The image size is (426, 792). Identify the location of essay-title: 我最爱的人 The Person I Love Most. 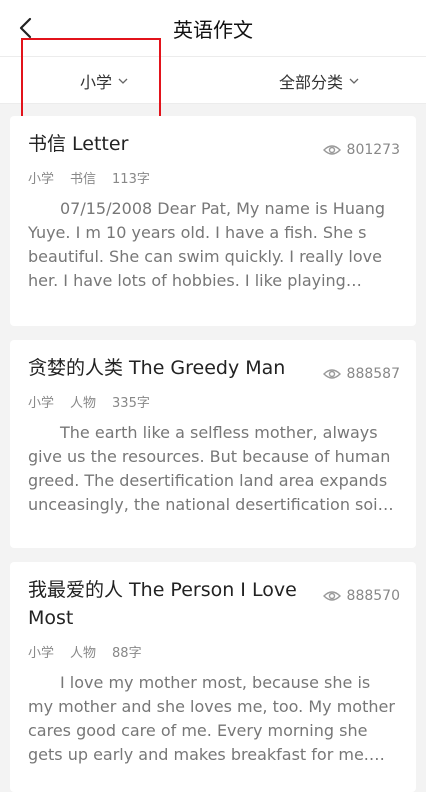
(162, 604).